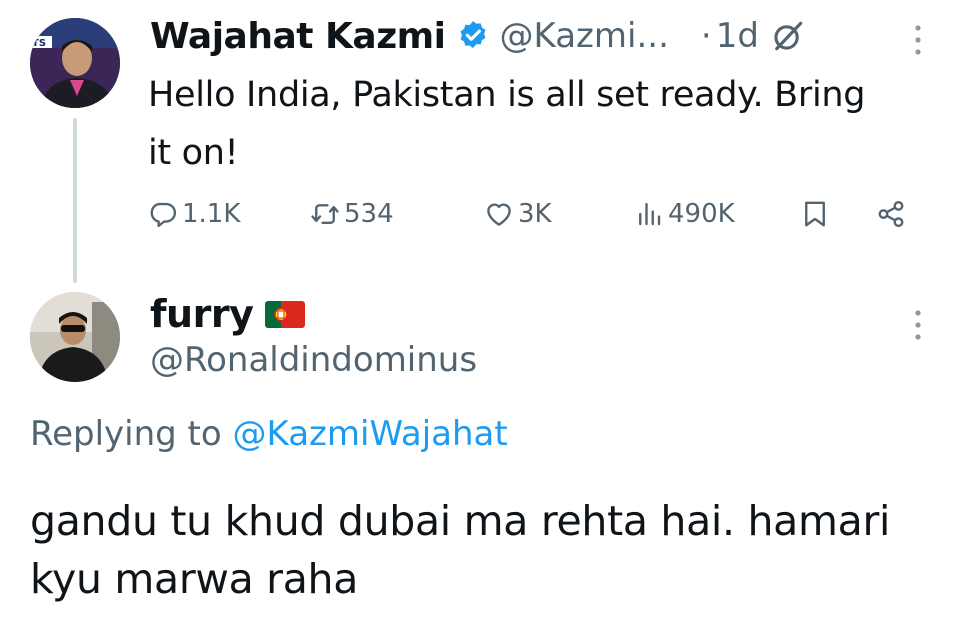 This screenshot has height=625, width=968. Describe the element at coordinates (75, 63) in the screenshot. I see `avatar-wajahat-kazmi: TS` at that location.